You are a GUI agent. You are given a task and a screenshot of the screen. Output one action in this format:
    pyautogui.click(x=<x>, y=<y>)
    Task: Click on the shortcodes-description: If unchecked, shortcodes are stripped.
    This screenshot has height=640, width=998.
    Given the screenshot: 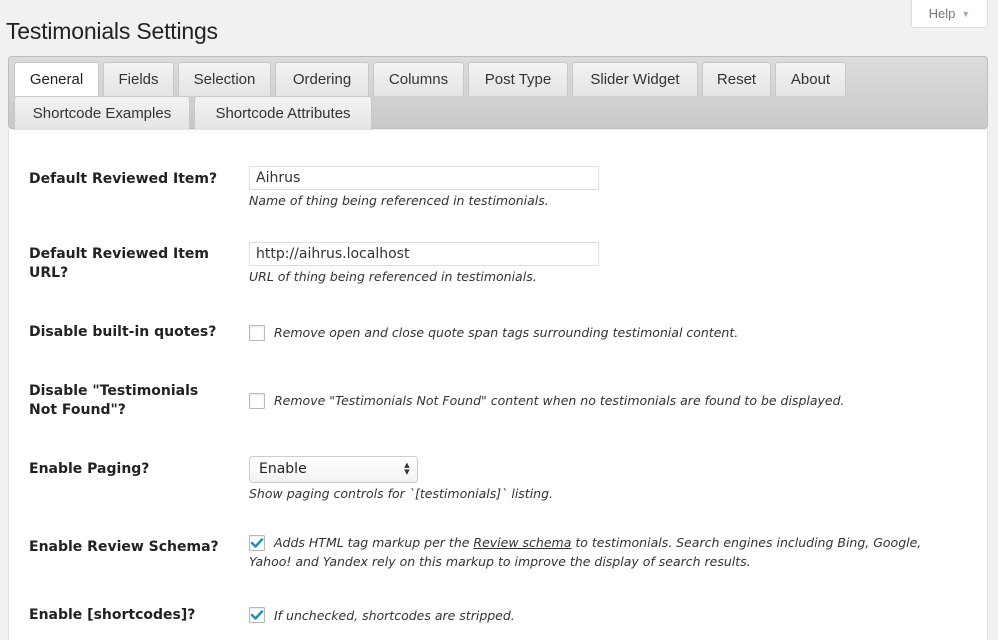 What is the action you would take?
    pyautogui.click(x=394, y=615)
    